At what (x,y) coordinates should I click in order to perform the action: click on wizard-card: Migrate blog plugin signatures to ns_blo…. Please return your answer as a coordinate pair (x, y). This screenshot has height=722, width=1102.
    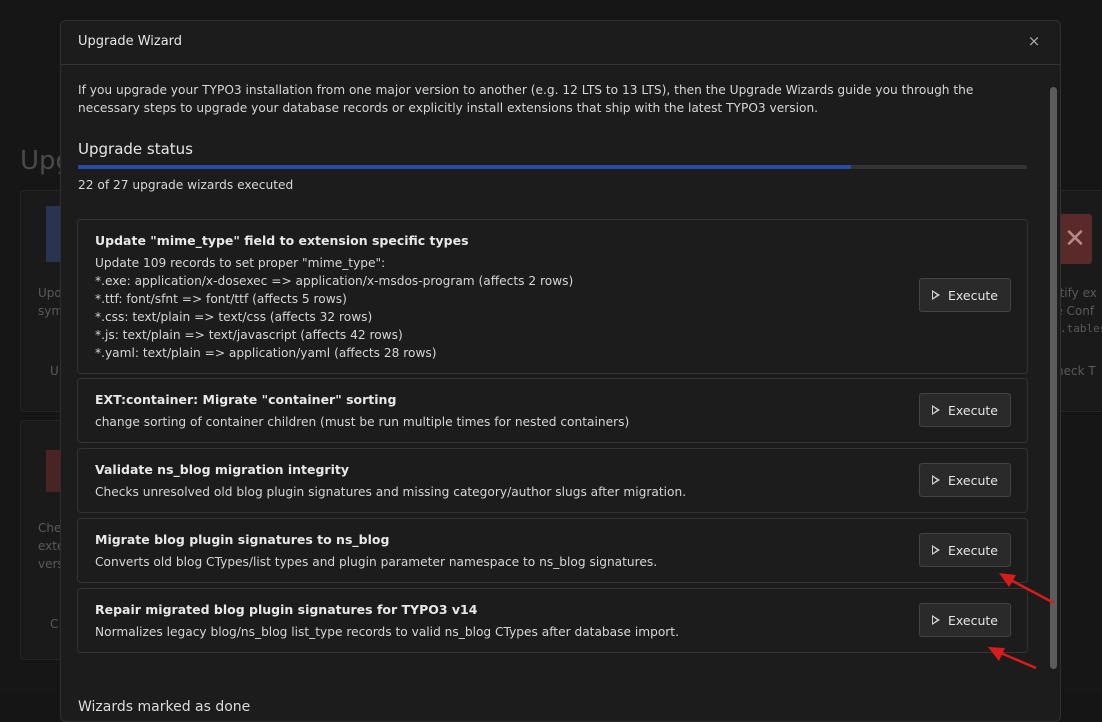
    Looking at the image, I should click on (552, 550).